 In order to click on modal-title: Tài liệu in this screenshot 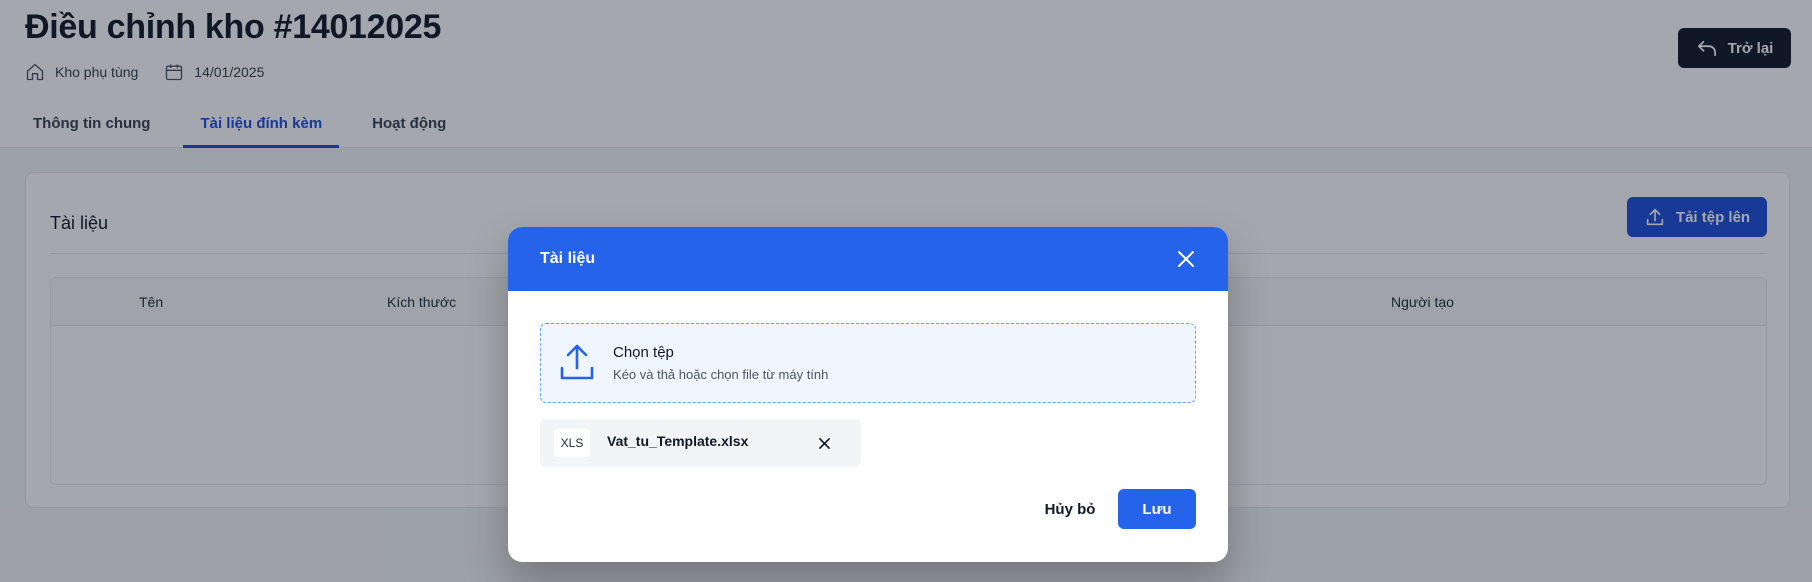, I will do `click(568, 258)`.